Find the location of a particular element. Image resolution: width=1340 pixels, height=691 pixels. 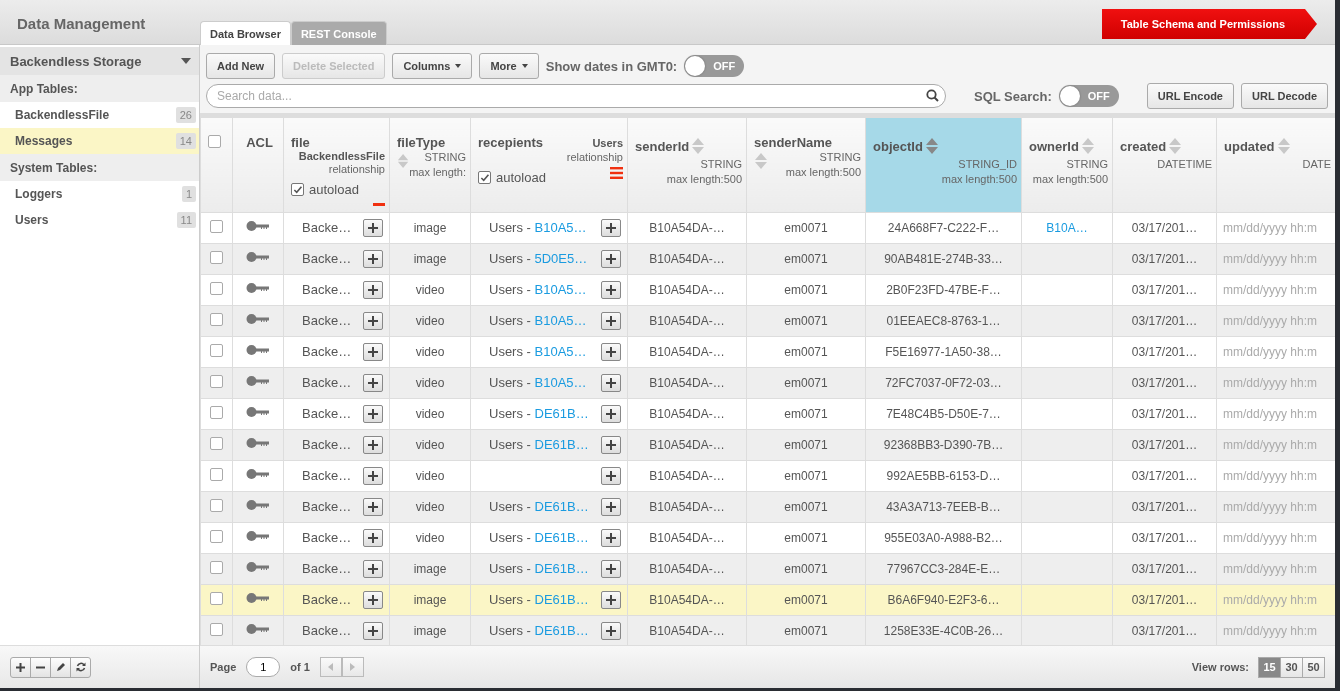

edit-button is located at coordinates (60, 667).